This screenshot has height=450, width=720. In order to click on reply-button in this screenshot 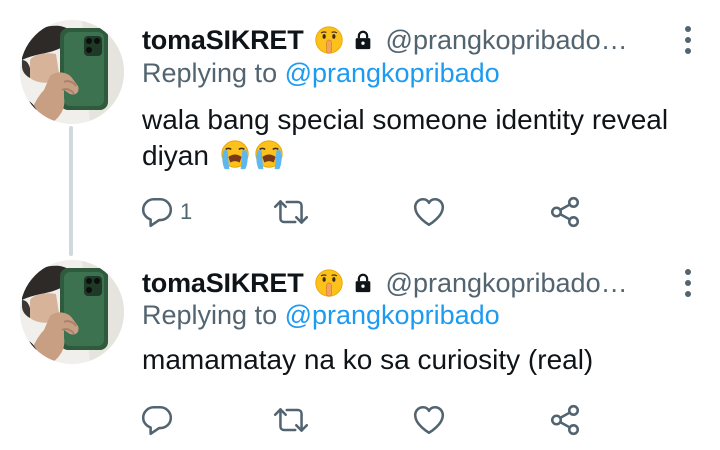, I will do `click(157, 420)`.